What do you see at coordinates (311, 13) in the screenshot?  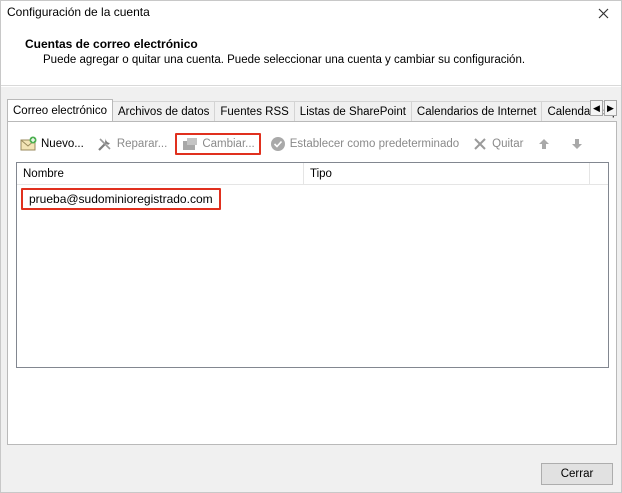 I see `title-bar: Configuración de la cuenta` at bounding box center [311, 13].